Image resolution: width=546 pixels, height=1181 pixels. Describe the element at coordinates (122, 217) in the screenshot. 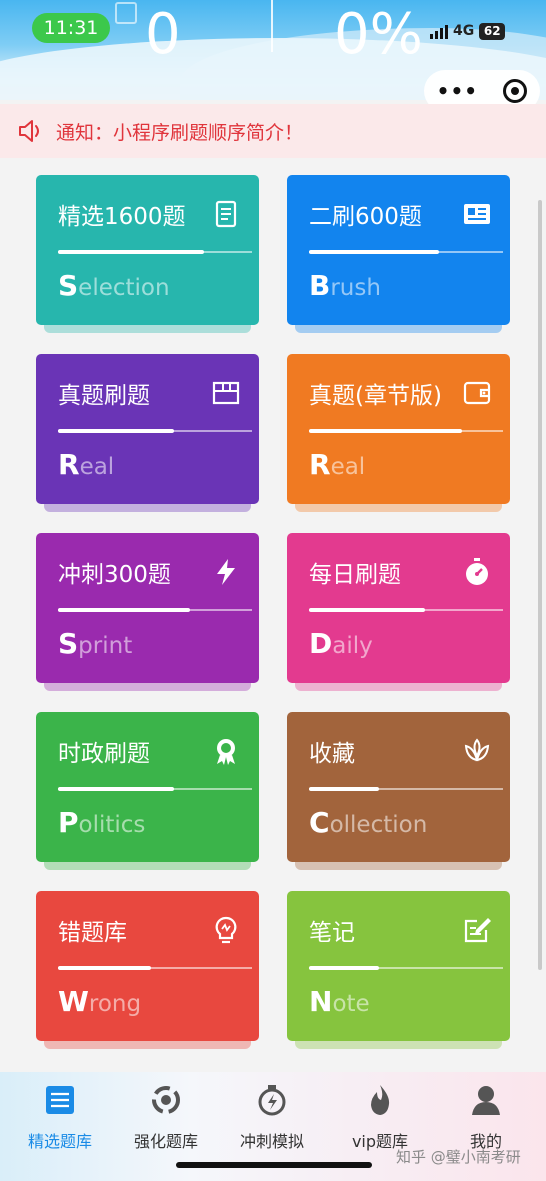

I see `card-title: 精选1600题` at that location.